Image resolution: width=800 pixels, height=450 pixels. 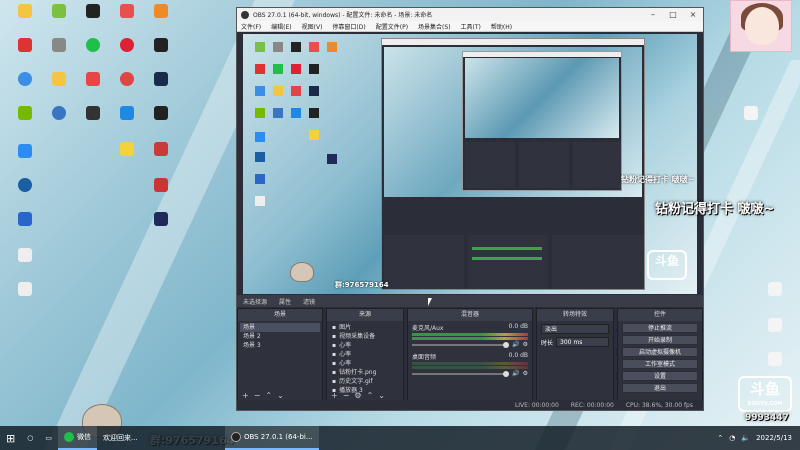 What do you see at coordinates (309, 301) in the screenshot?
I see `filters-button: 滤镜` at bounding box center [309, 301].